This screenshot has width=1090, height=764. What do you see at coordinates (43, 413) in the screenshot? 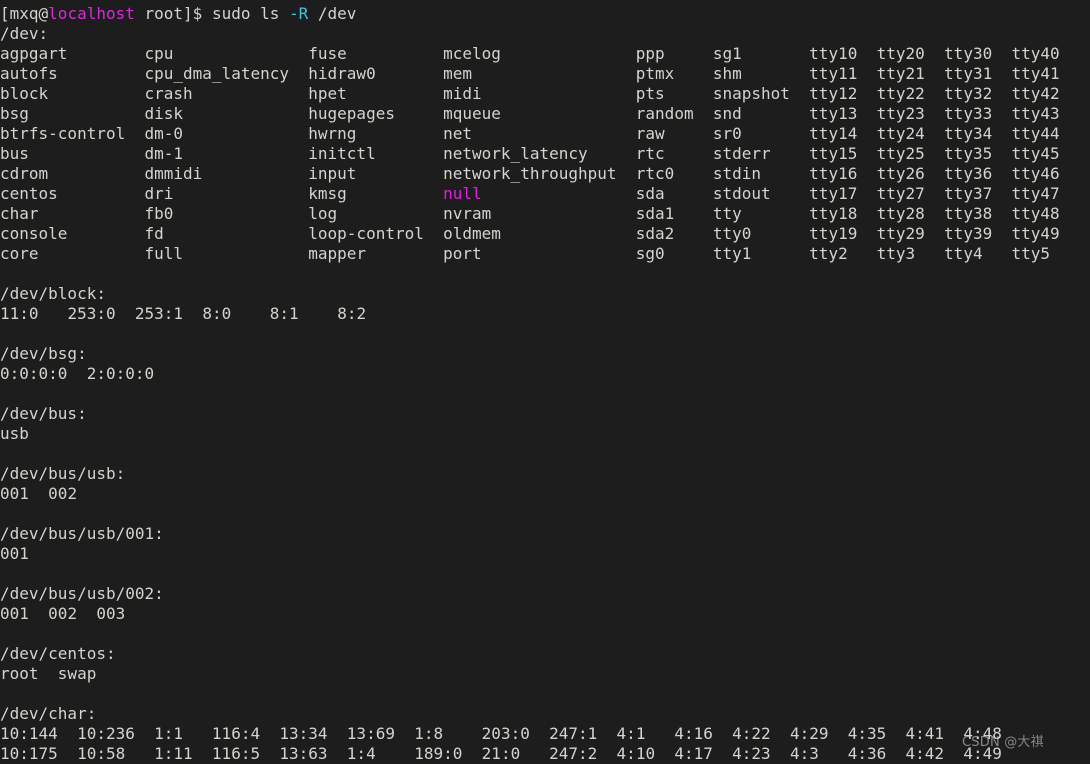
I see `listing-header-text: /dev/bus:` at bounding box center [43, 413].